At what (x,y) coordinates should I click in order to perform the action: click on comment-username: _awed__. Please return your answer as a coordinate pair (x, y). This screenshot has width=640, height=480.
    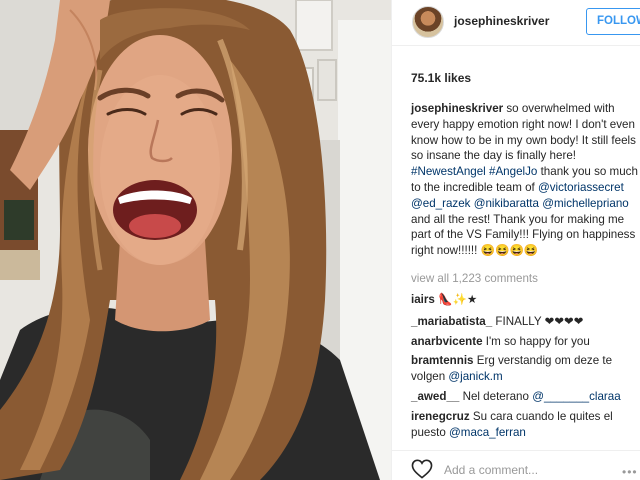
    Looking at the image, I should click on (435, 396).